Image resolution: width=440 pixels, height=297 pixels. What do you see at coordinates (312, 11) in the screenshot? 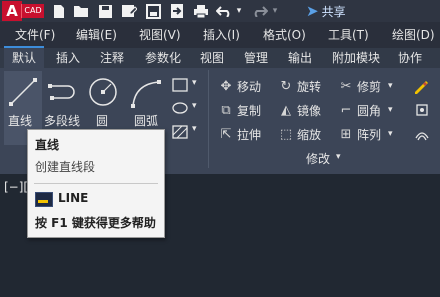
I see `share-icon: ➤` at bounding box center [312, 11].